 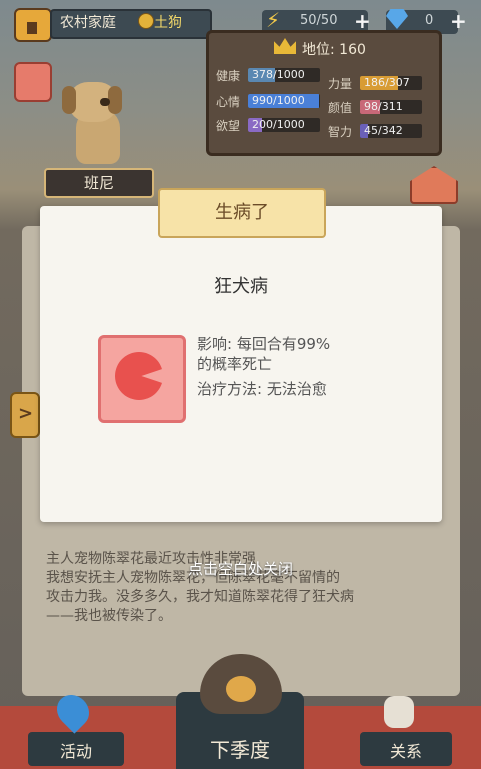 I want to click on stat-bar-mood: 990/1000, so click(x=284, y=101).